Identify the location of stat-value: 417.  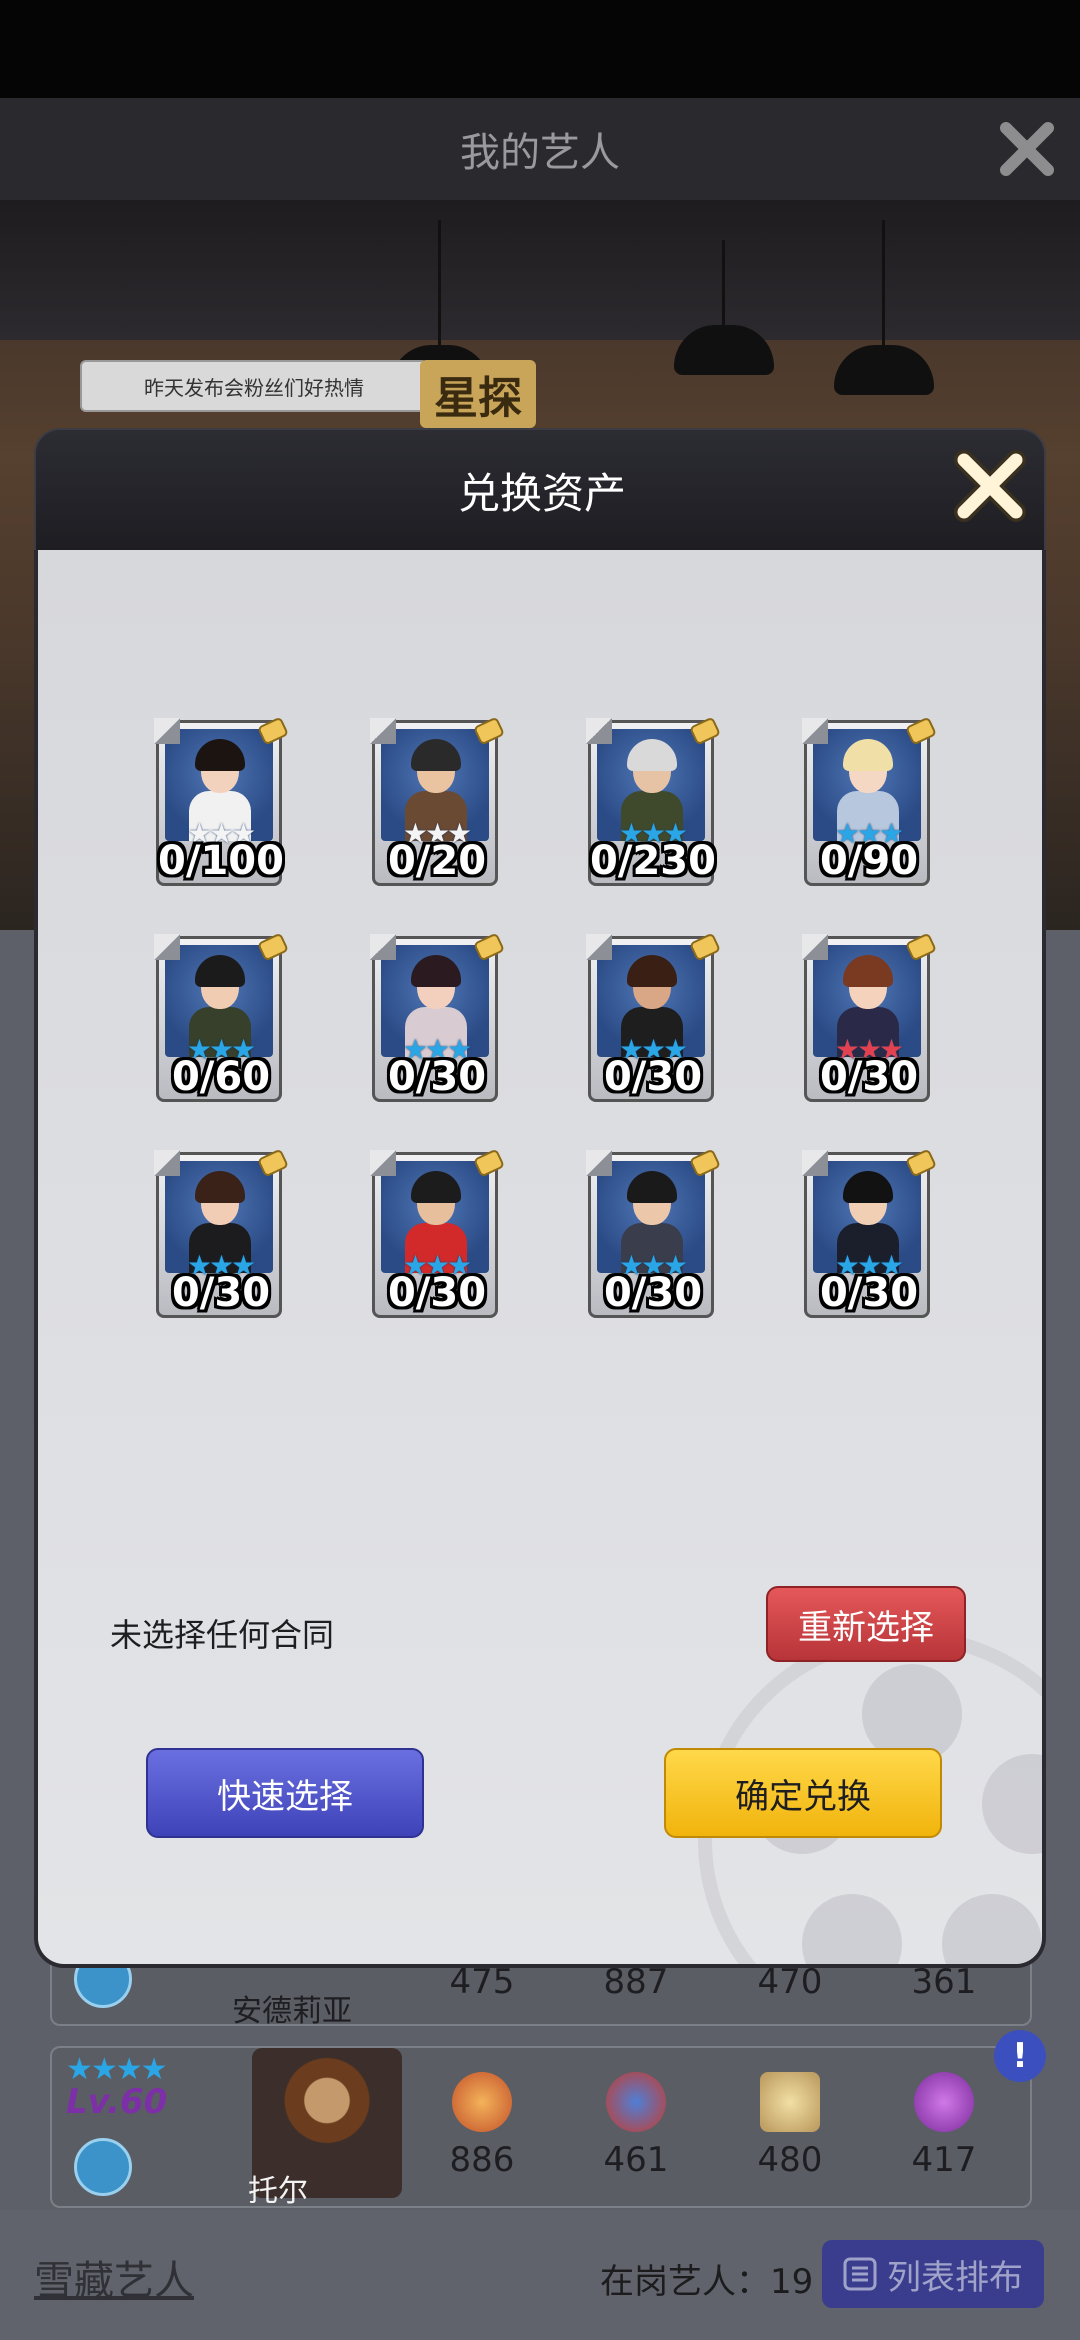
(944, 2160).